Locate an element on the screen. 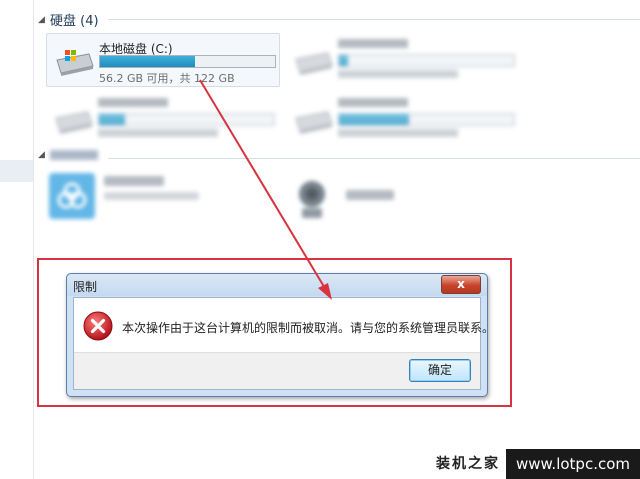 The height and width of the screenshot is (479, 640). other-devices-group-title is located at coordinates (74, 155).